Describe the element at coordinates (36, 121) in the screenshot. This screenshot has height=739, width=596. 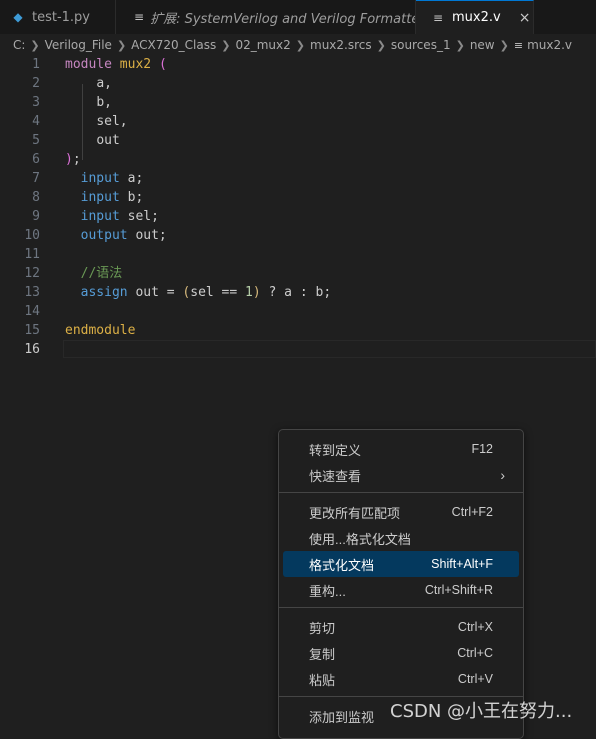
I see `line-number: 4` at that location.